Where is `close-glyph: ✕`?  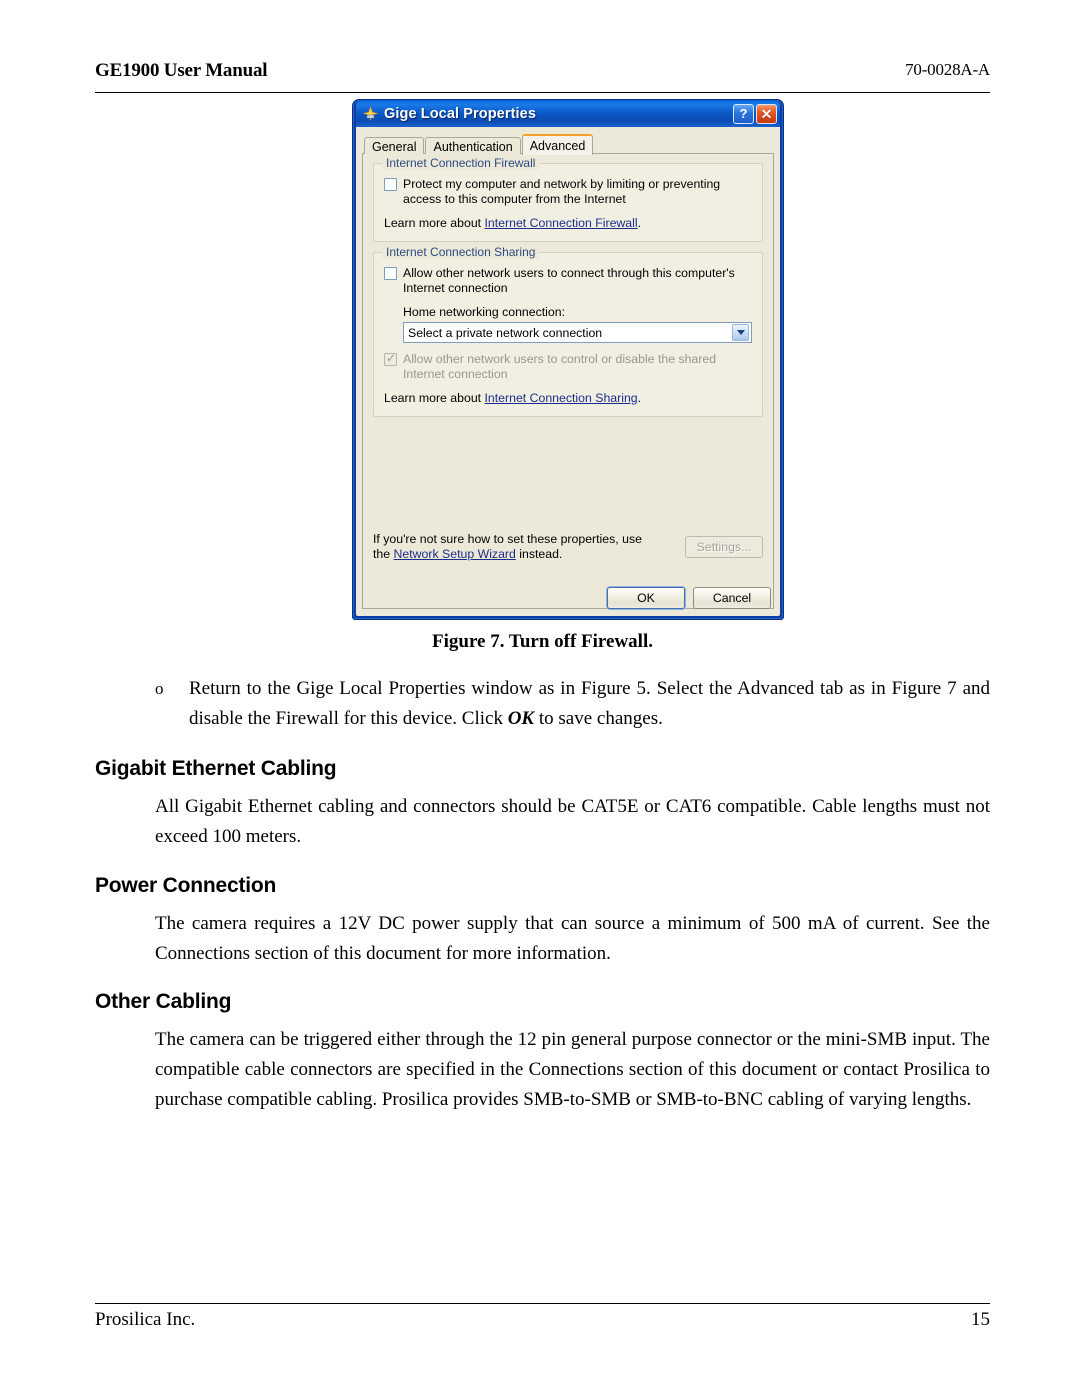 close-glyph: ✕ is located at coordinates (766, 113).